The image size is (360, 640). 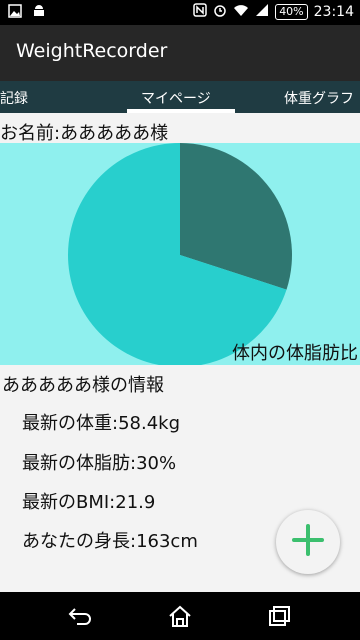 I want to click on back-icon, so click(x=79, y=616).